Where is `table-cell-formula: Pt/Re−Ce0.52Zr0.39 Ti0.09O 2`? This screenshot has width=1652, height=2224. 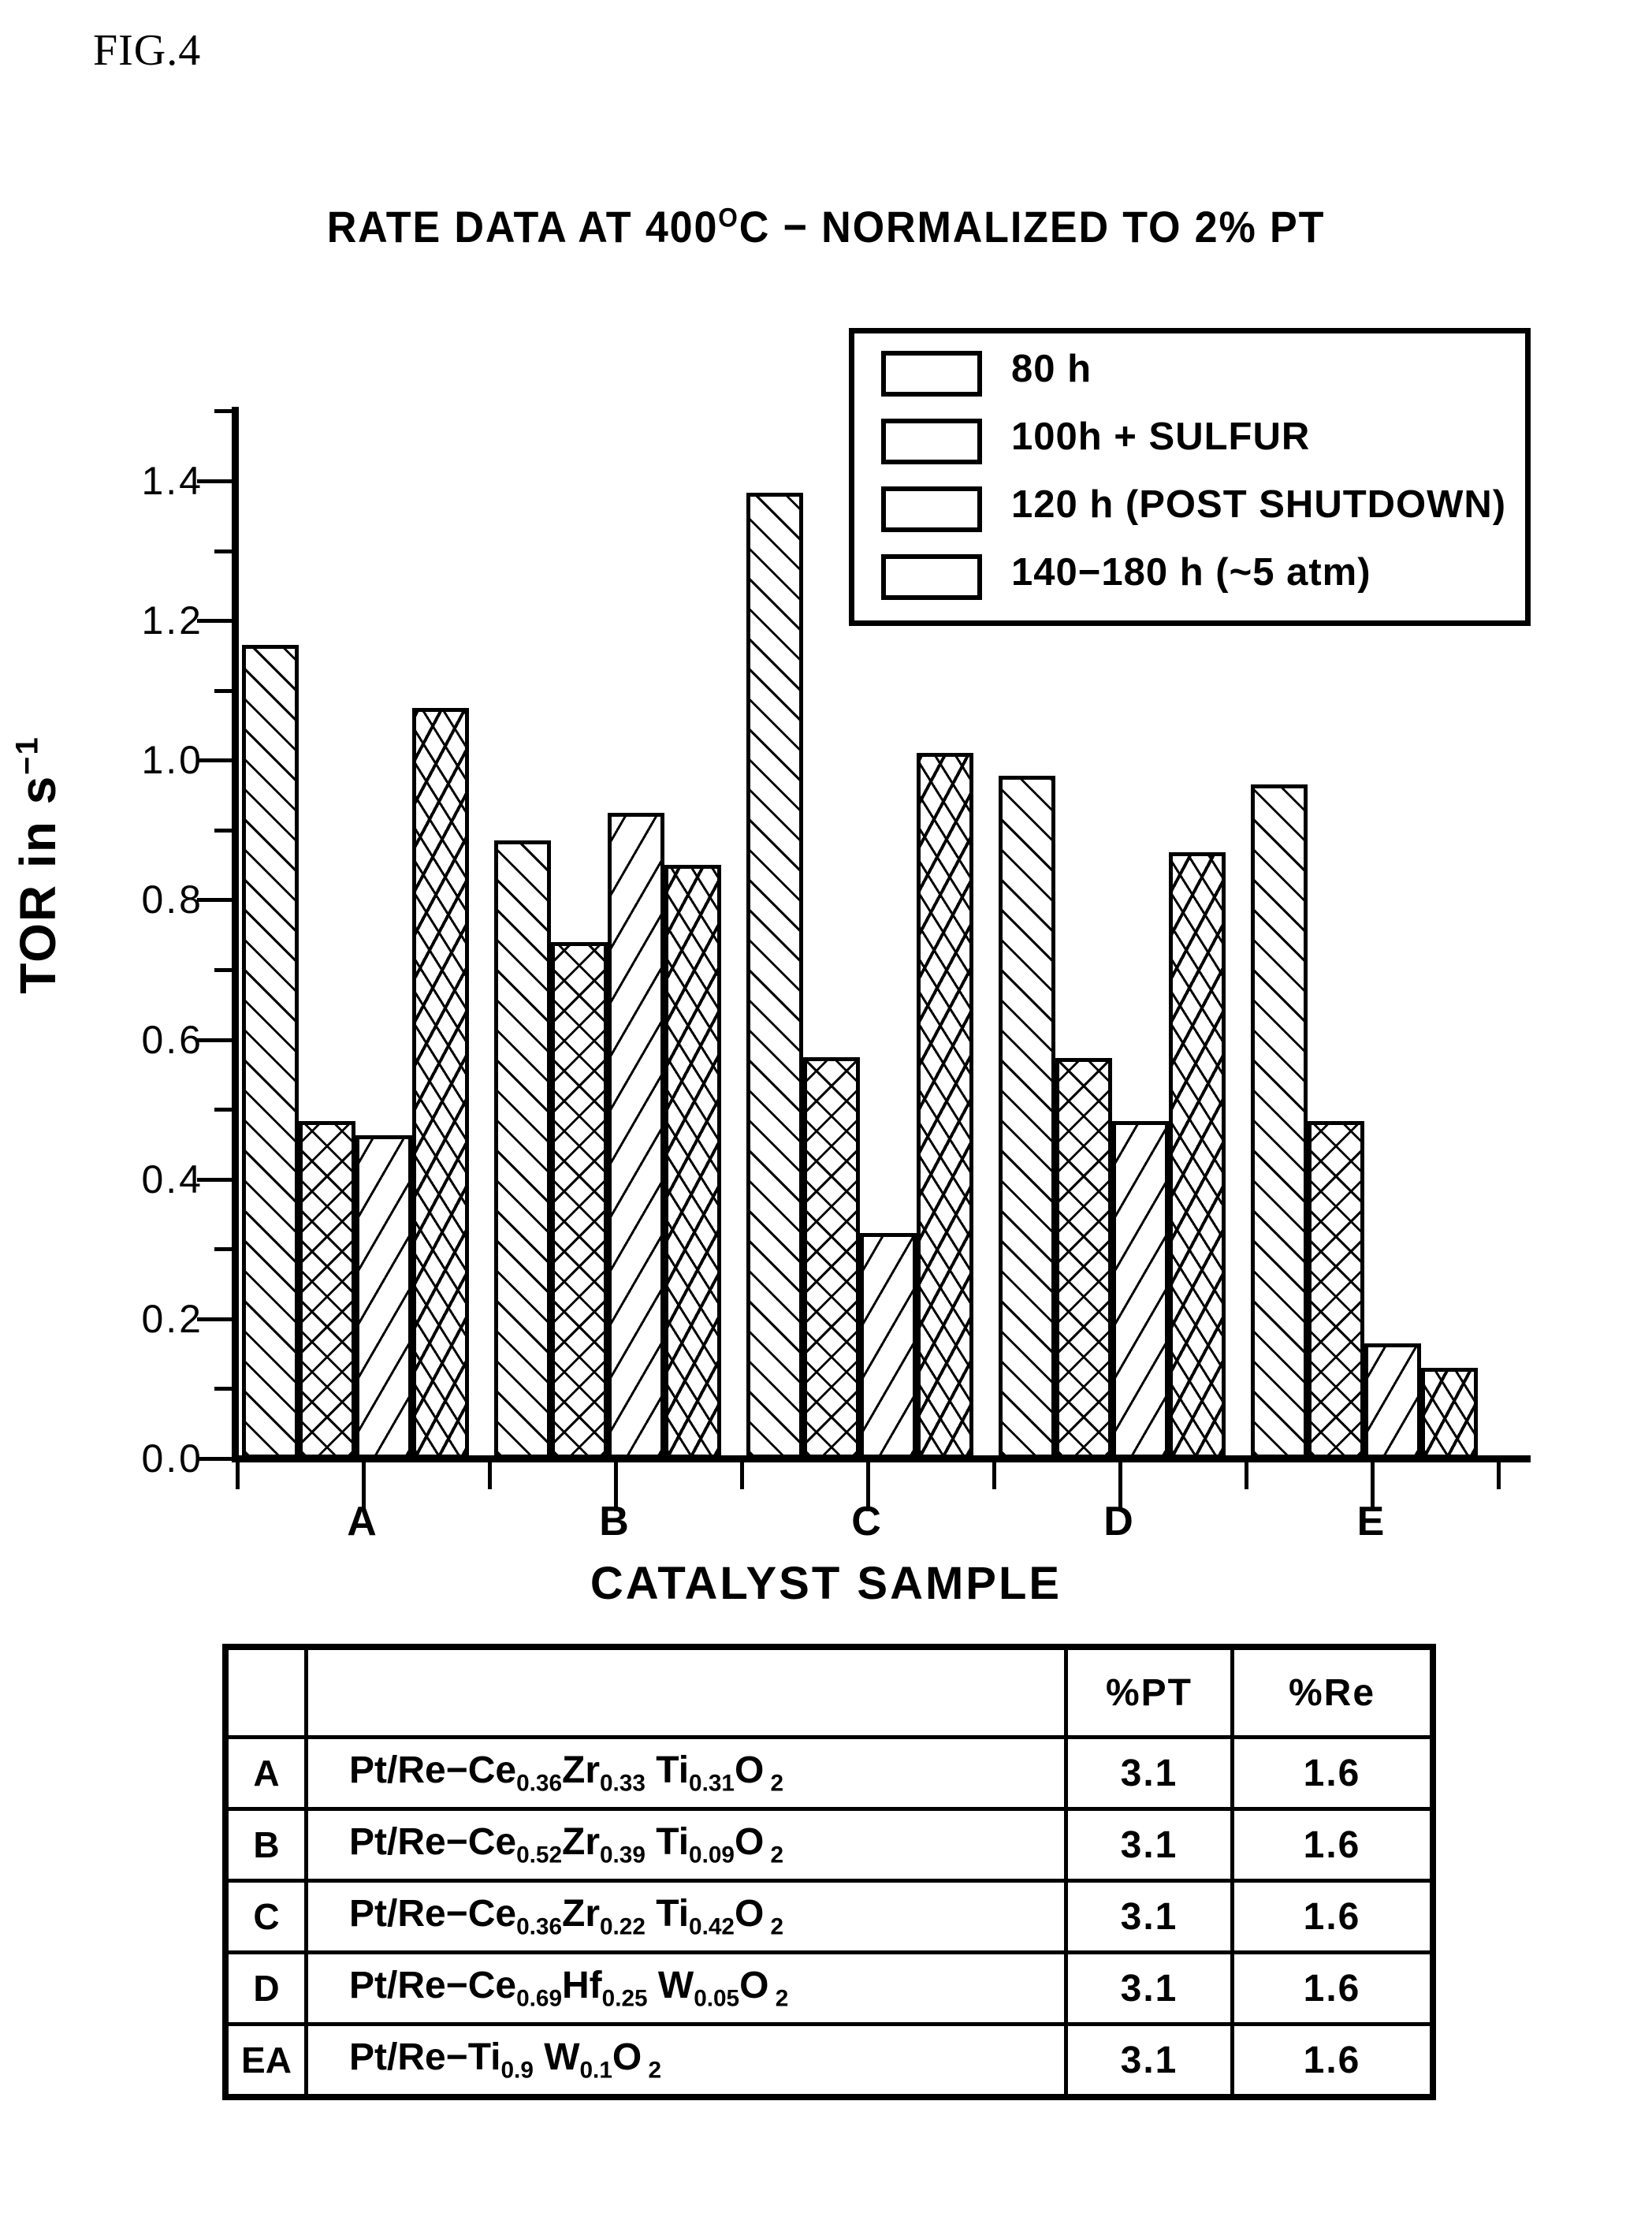
table-cell-formula: Pt/Re−Ce0.52Zr0.39 Ti0.09O 2 is located at coordinates (686, 1845).